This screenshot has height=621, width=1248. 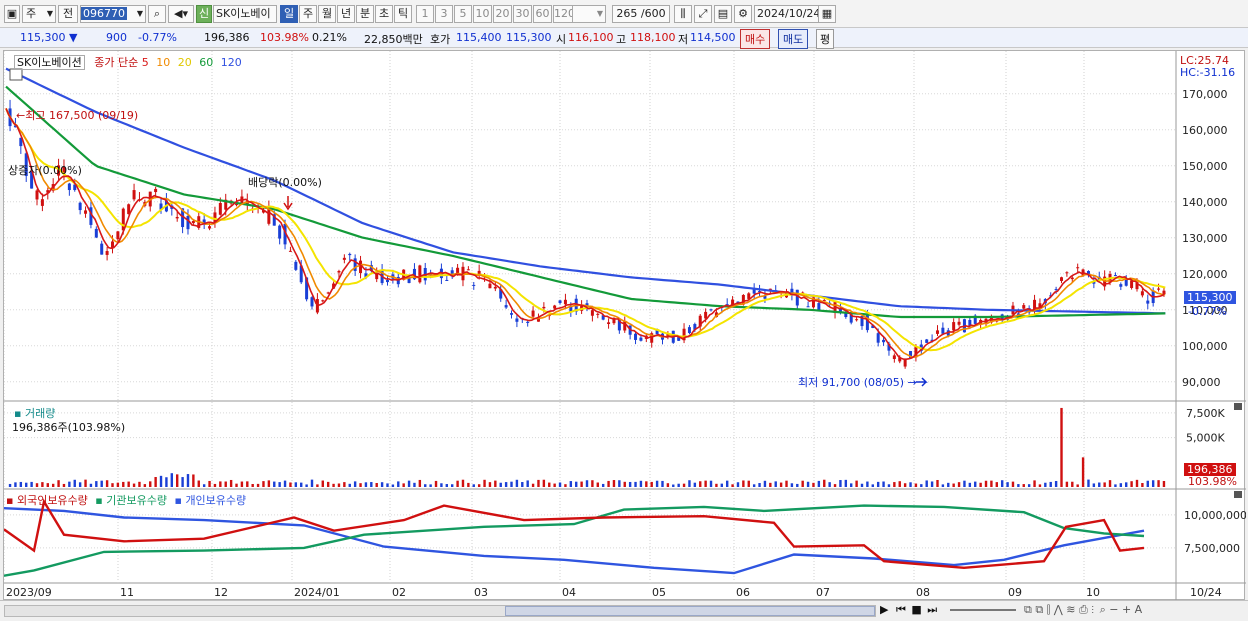 I want to click on eval-button: 평, so click(x=825, y=39).